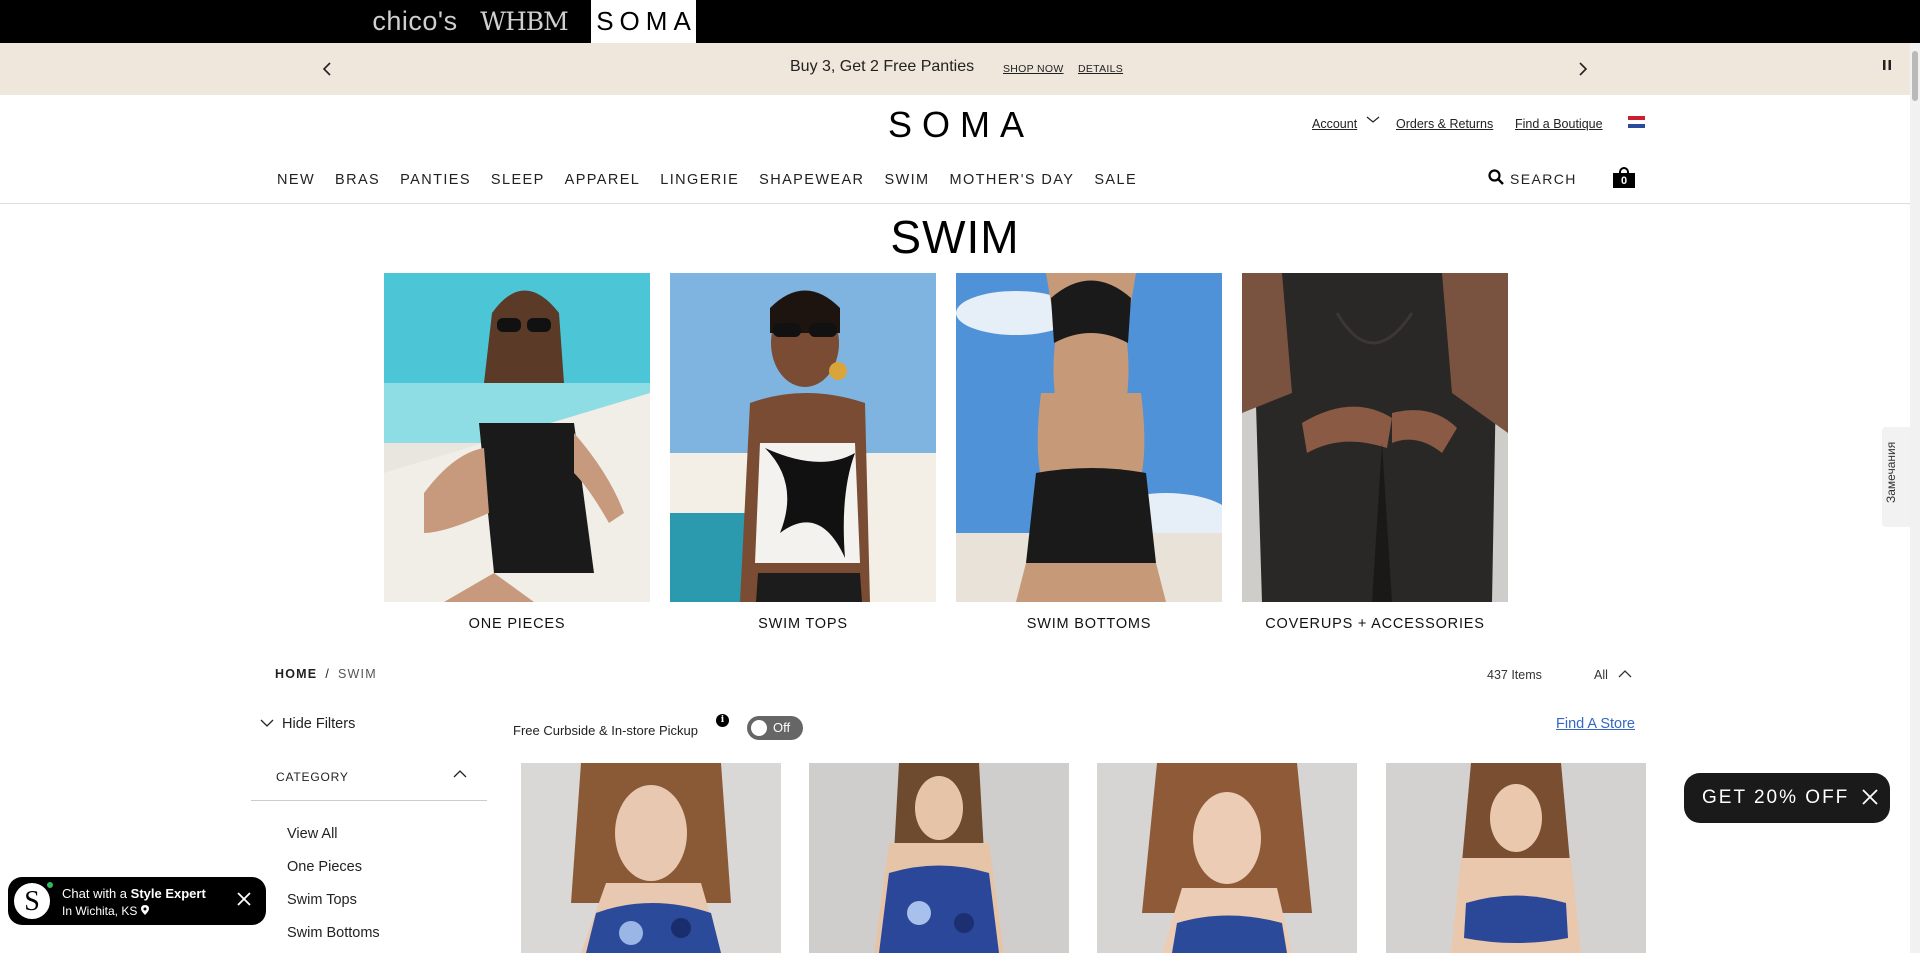  Describe the element at coordinates (327, 69) in the screenshot. I see `promo-prev-arrow-icon` at that location.